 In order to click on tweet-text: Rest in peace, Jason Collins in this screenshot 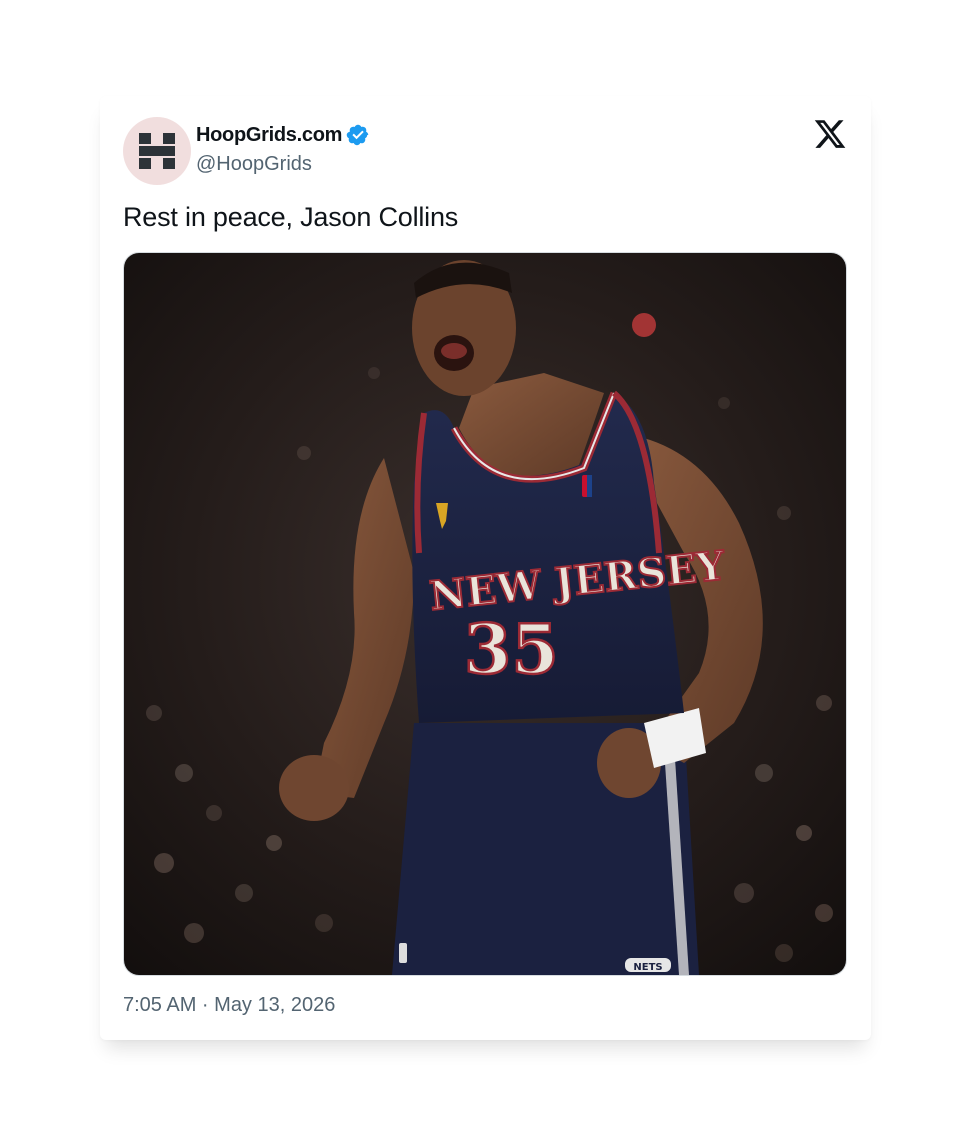, I will do `click(291, 217)`.